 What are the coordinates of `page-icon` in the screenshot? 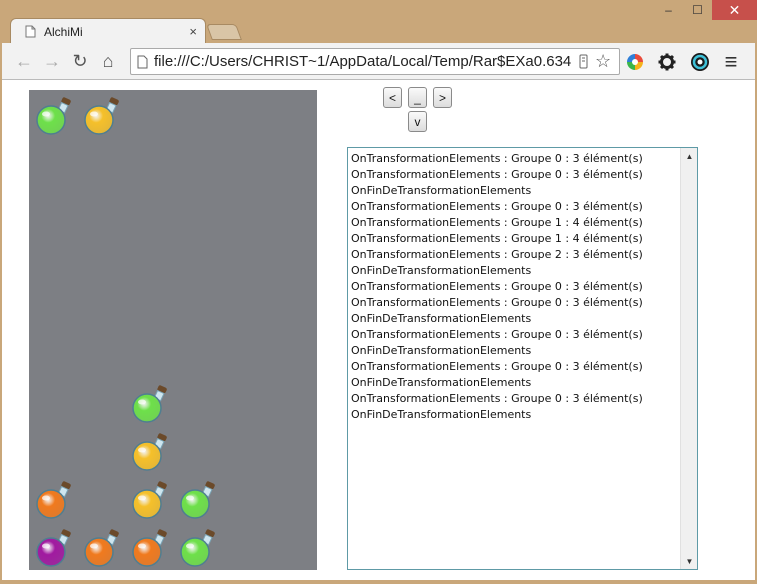 It's located at (30, 31).